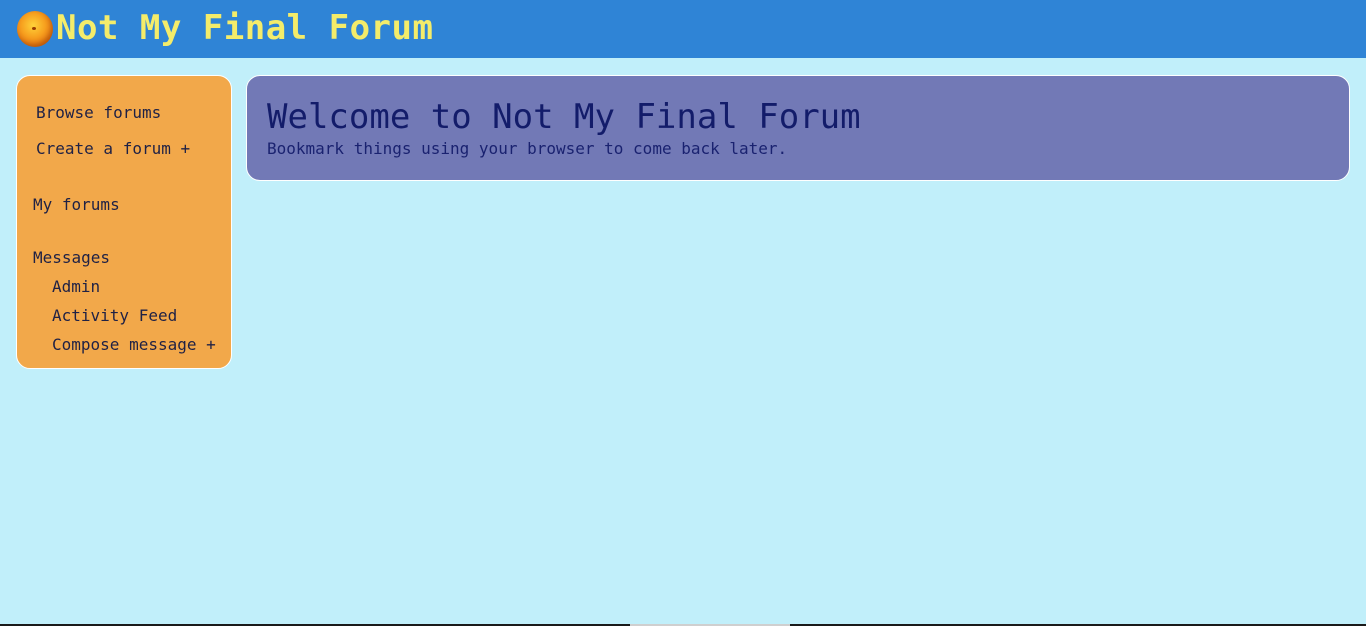  Describe the element at coordinates (134, 345) in the screenshot. I see `sidebar-item-compose-message: Compose message +` at that location.